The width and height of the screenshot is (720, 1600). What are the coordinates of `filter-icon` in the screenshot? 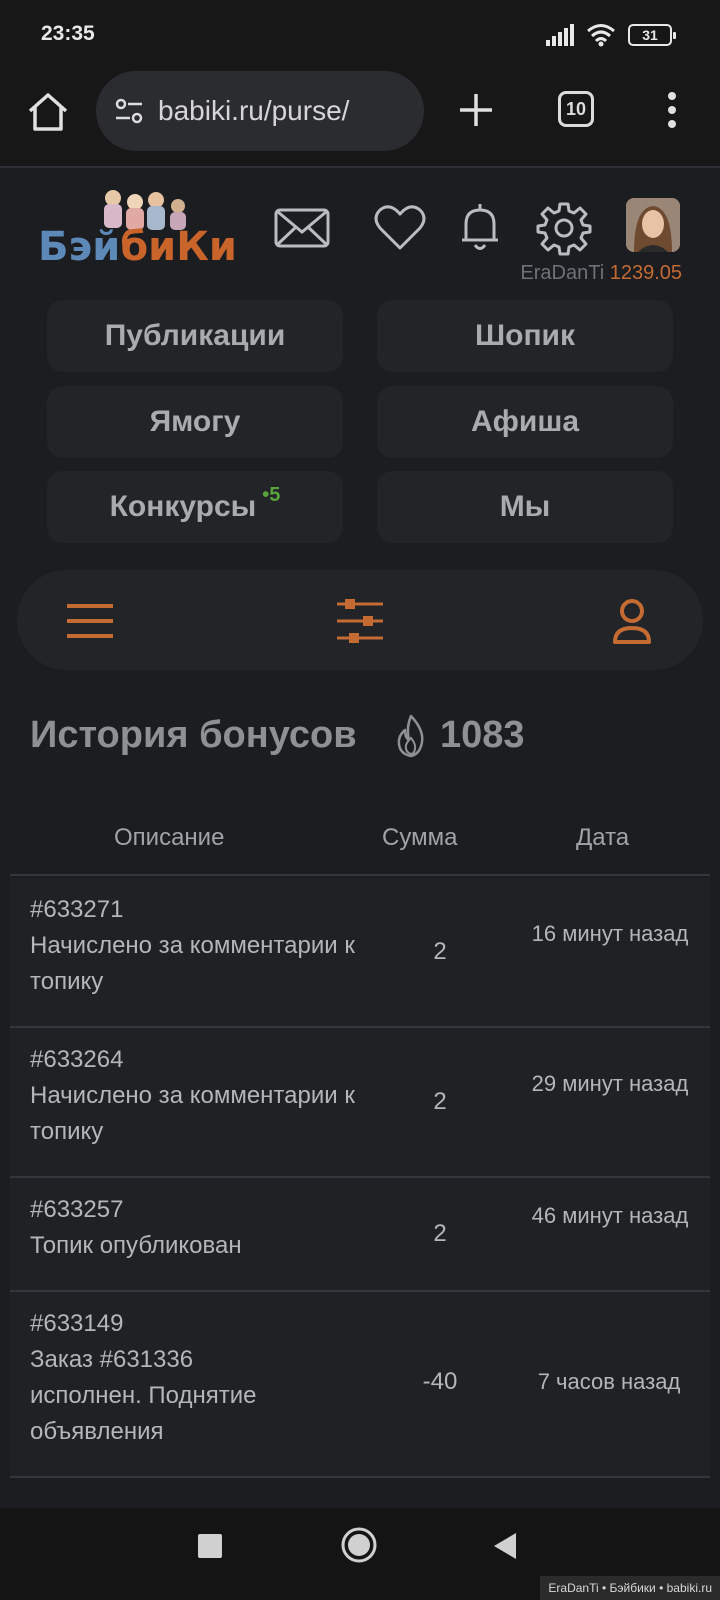 It's located at (360, 621).